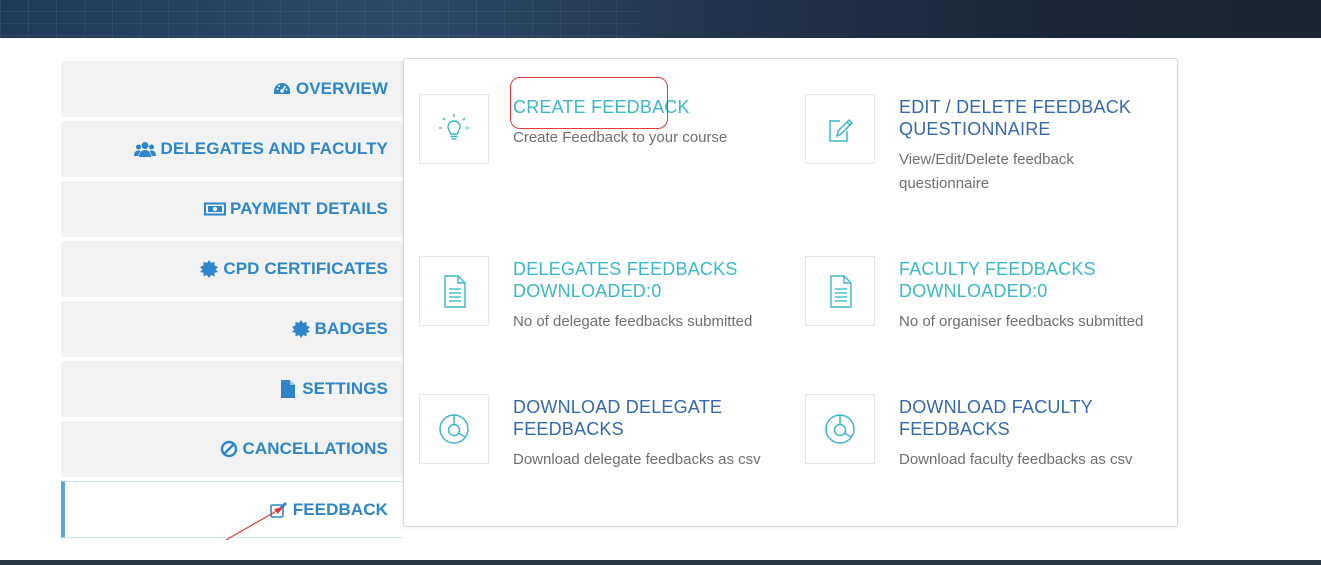  What do you see at coordinates (232, 389) in the screenshot?
I see `sidebar-item-settings: SETTINGS` at bounding box center [232, 389].